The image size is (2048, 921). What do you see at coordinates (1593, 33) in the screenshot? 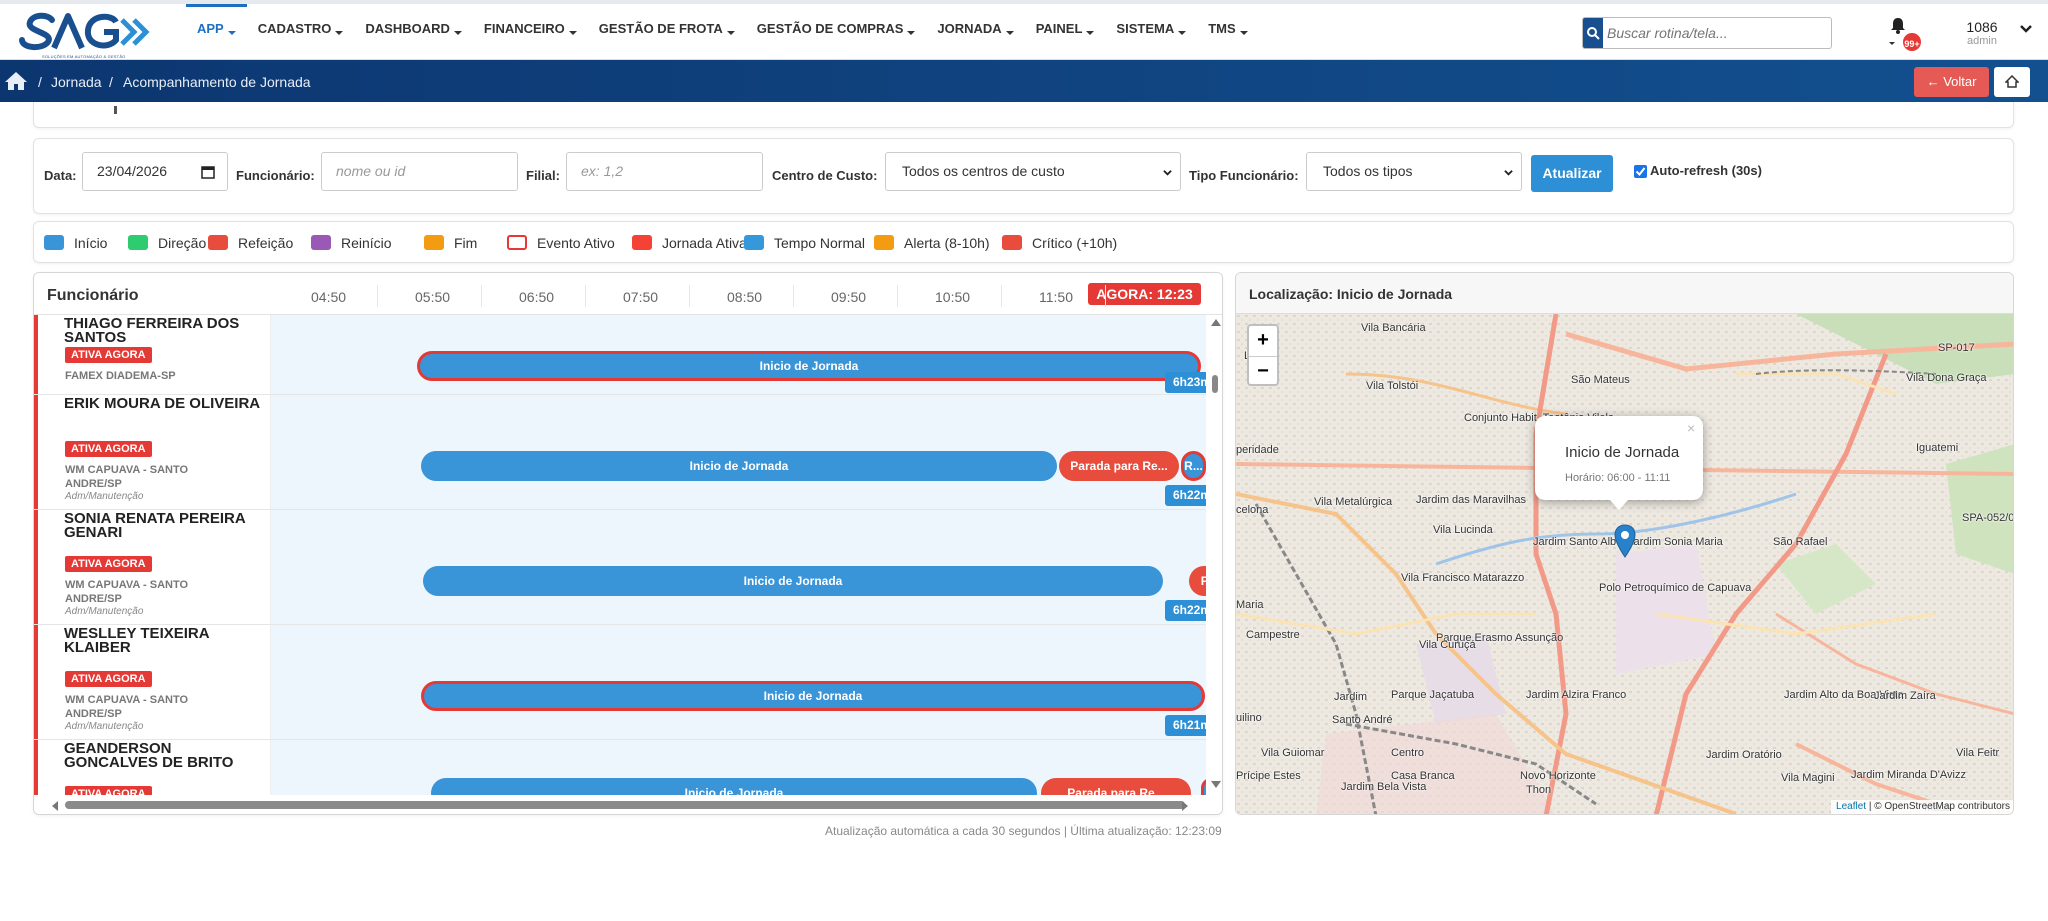
I see `search-icon` at bounding box center [1593, 33].